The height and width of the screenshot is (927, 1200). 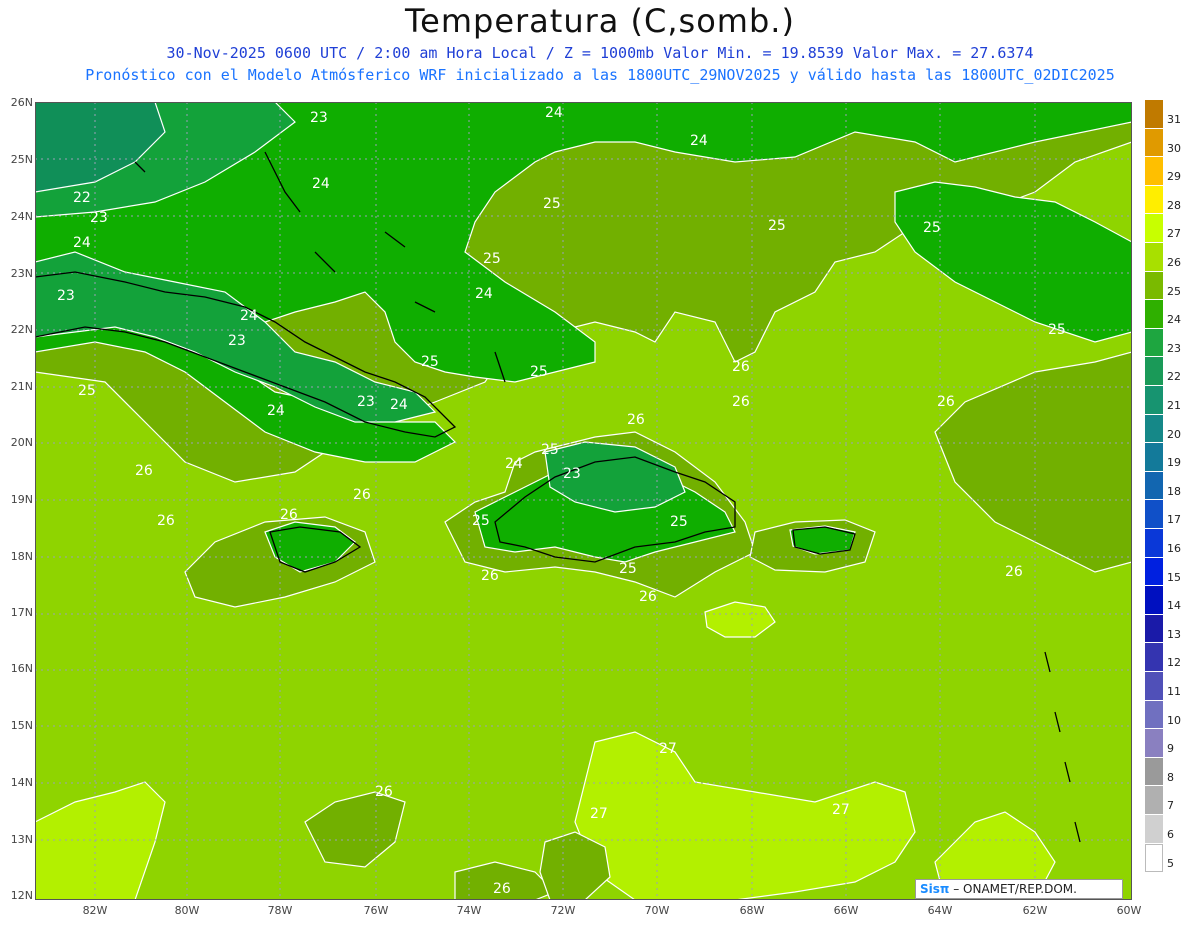 I want to click on lat-label: 24N, so click(x=21, y=216).